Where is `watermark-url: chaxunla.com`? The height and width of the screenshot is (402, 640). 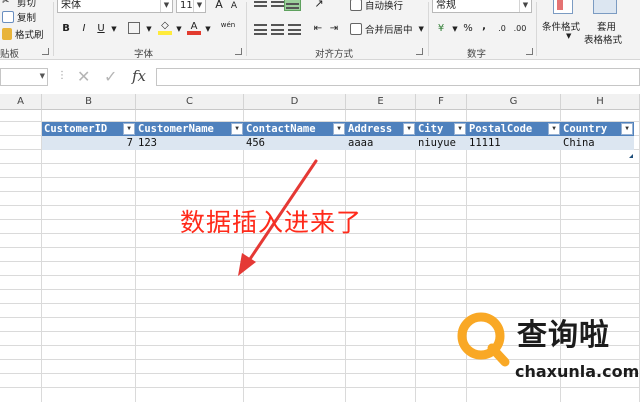 watermark-url: chaxunla.com is located at coordinates (577, 371).